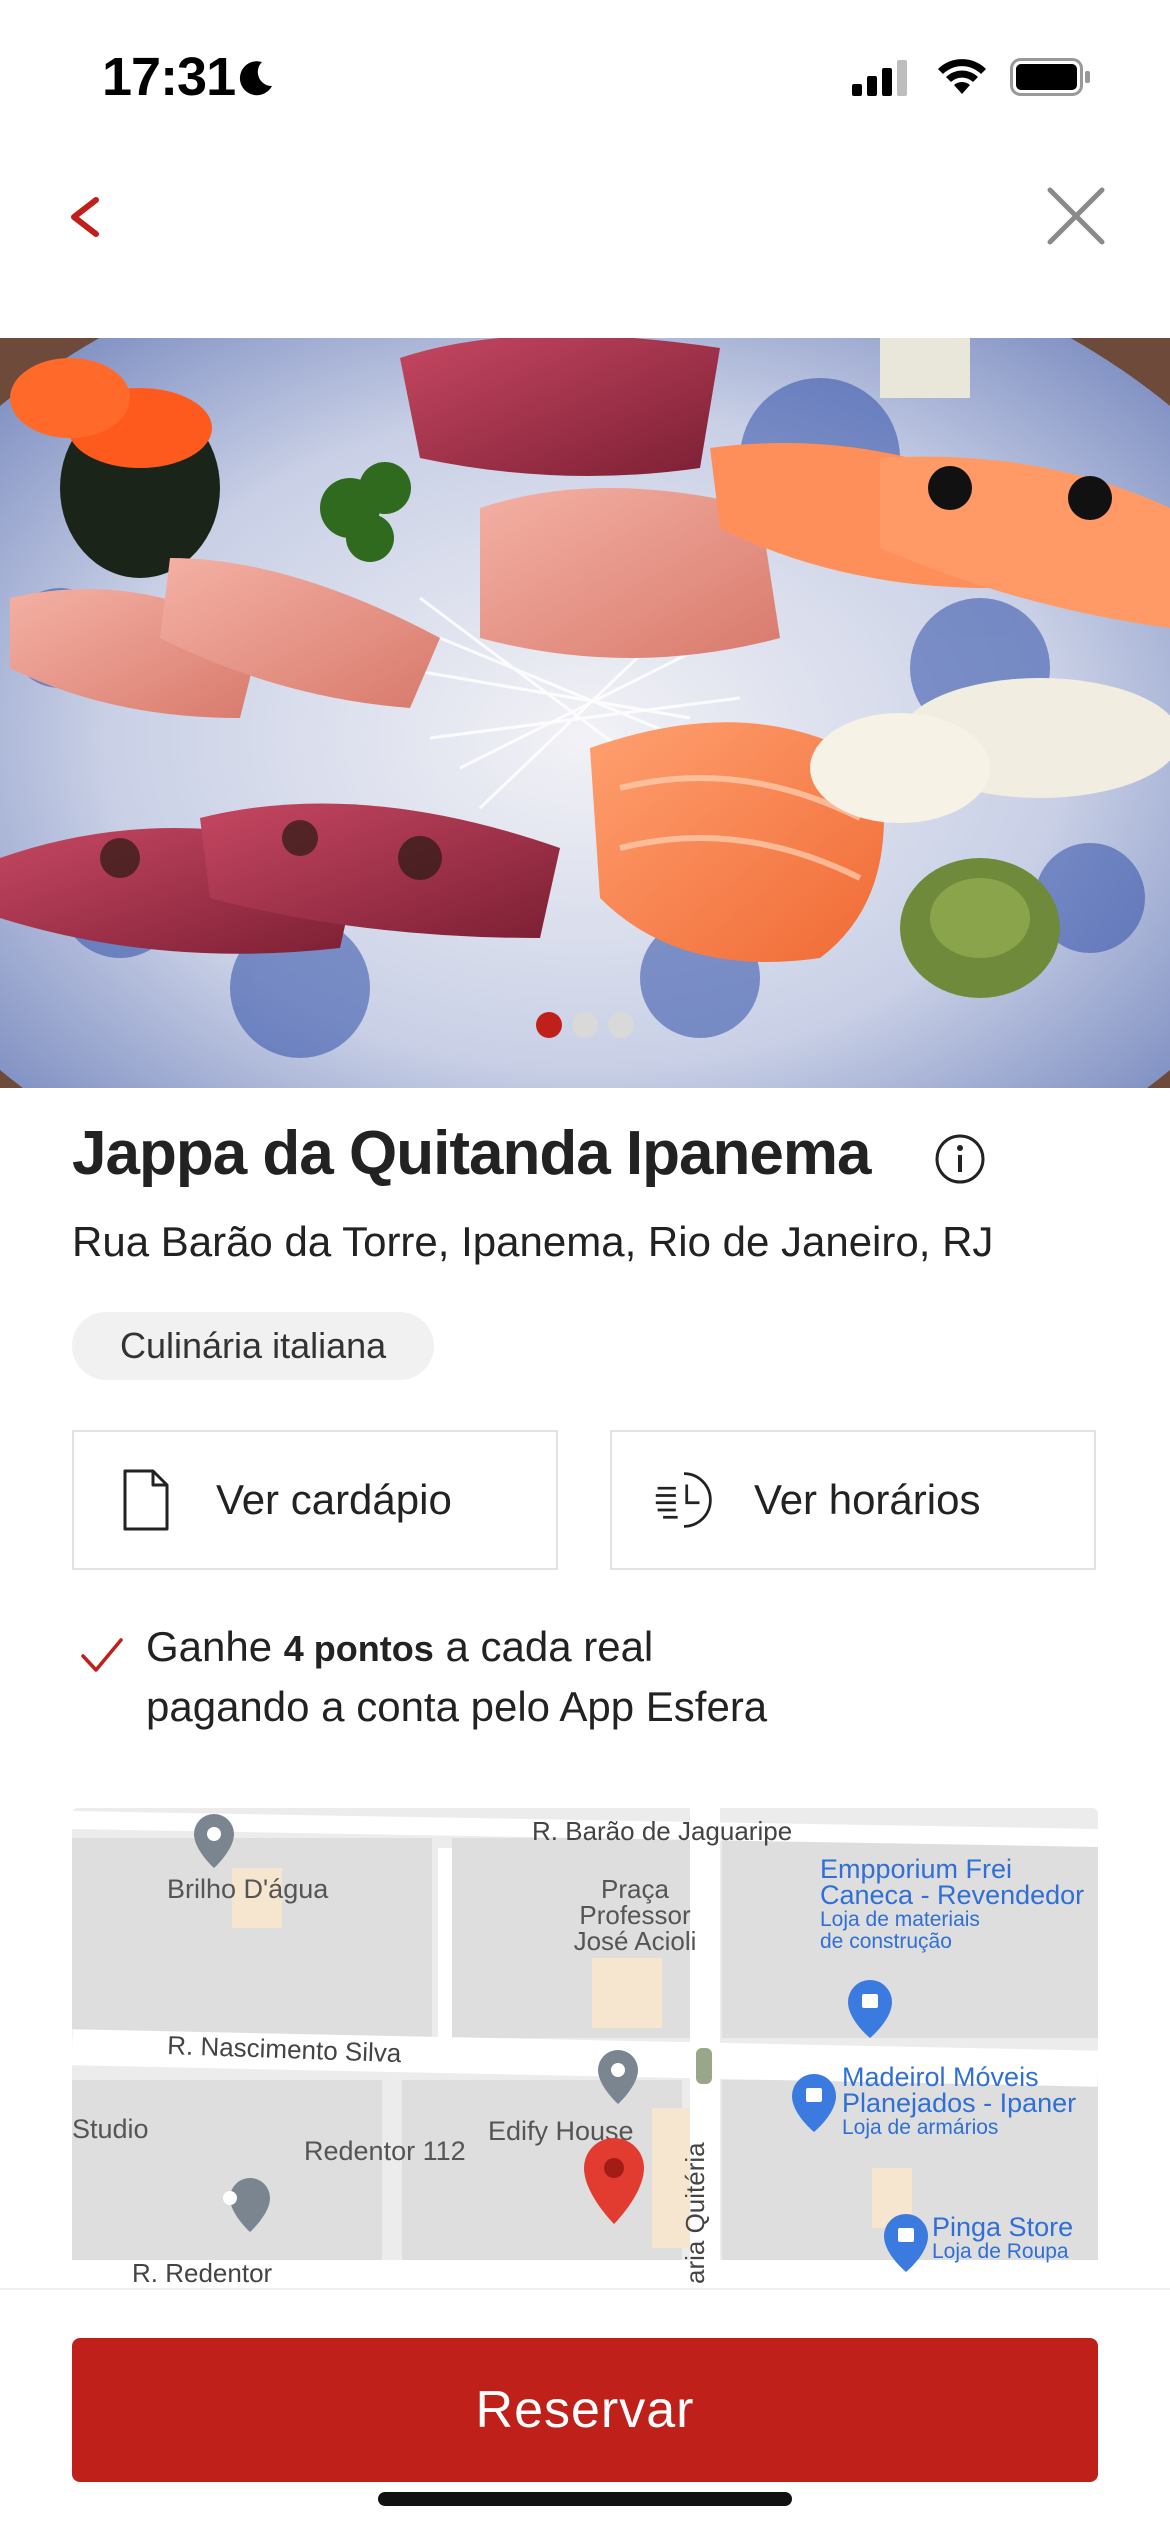 Image resolution: width=1170 pixels, height=2534 pixels. Describe the element at coordinates (952, 1895) in the screenshot. I see `map-place-label: Caneca - Revendedor` at that location.